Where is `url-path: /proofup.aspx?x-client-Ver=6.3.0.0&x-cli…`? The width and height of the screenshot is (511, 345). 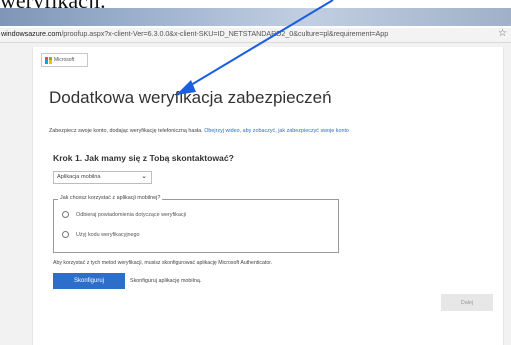
url-path: /proofup.aspx?x-client-Ver=6.3.0.0&x-cli… is located at coordinates (225, 33).